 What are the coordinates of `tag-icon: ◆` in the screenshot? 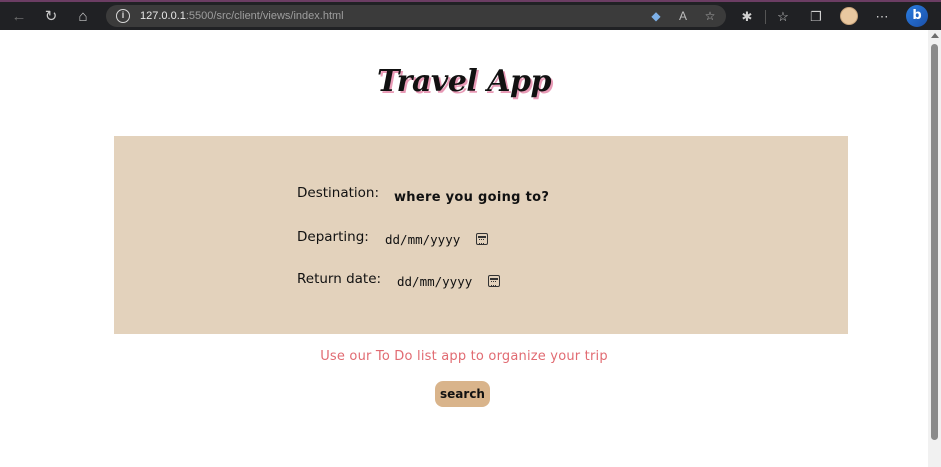 It's located at (656, 16).